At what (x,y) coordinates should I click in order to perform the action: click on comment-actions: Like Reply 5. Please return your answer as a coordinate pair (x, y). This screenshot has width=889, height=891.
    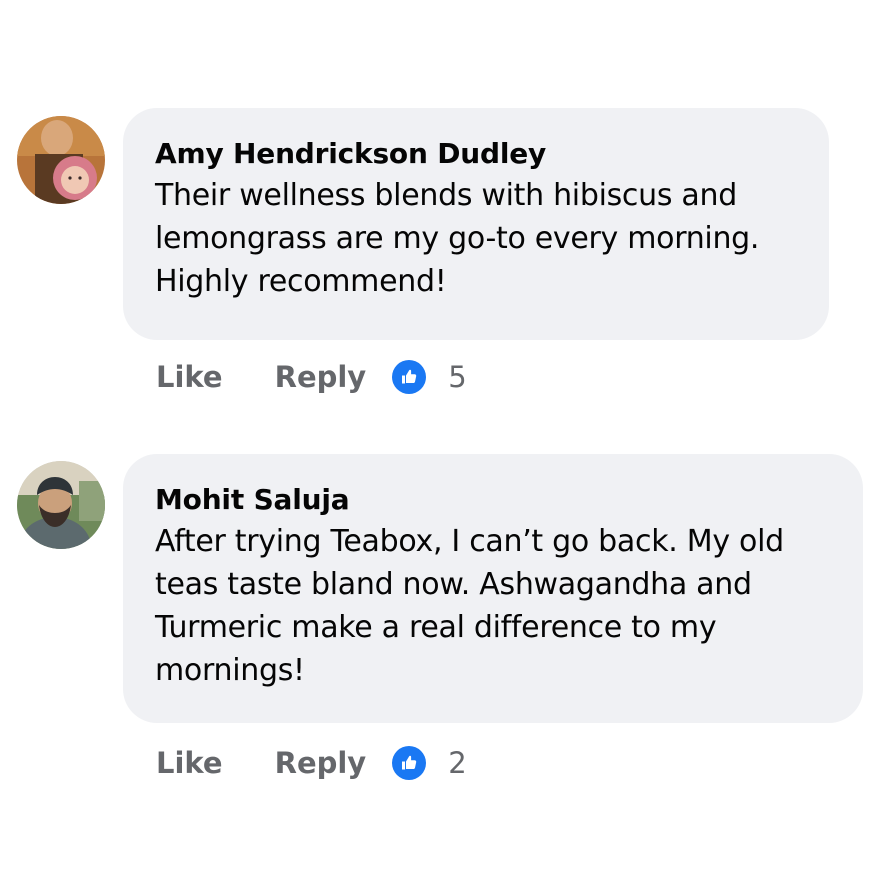
    Looking at the image, I should click on (311, 377).